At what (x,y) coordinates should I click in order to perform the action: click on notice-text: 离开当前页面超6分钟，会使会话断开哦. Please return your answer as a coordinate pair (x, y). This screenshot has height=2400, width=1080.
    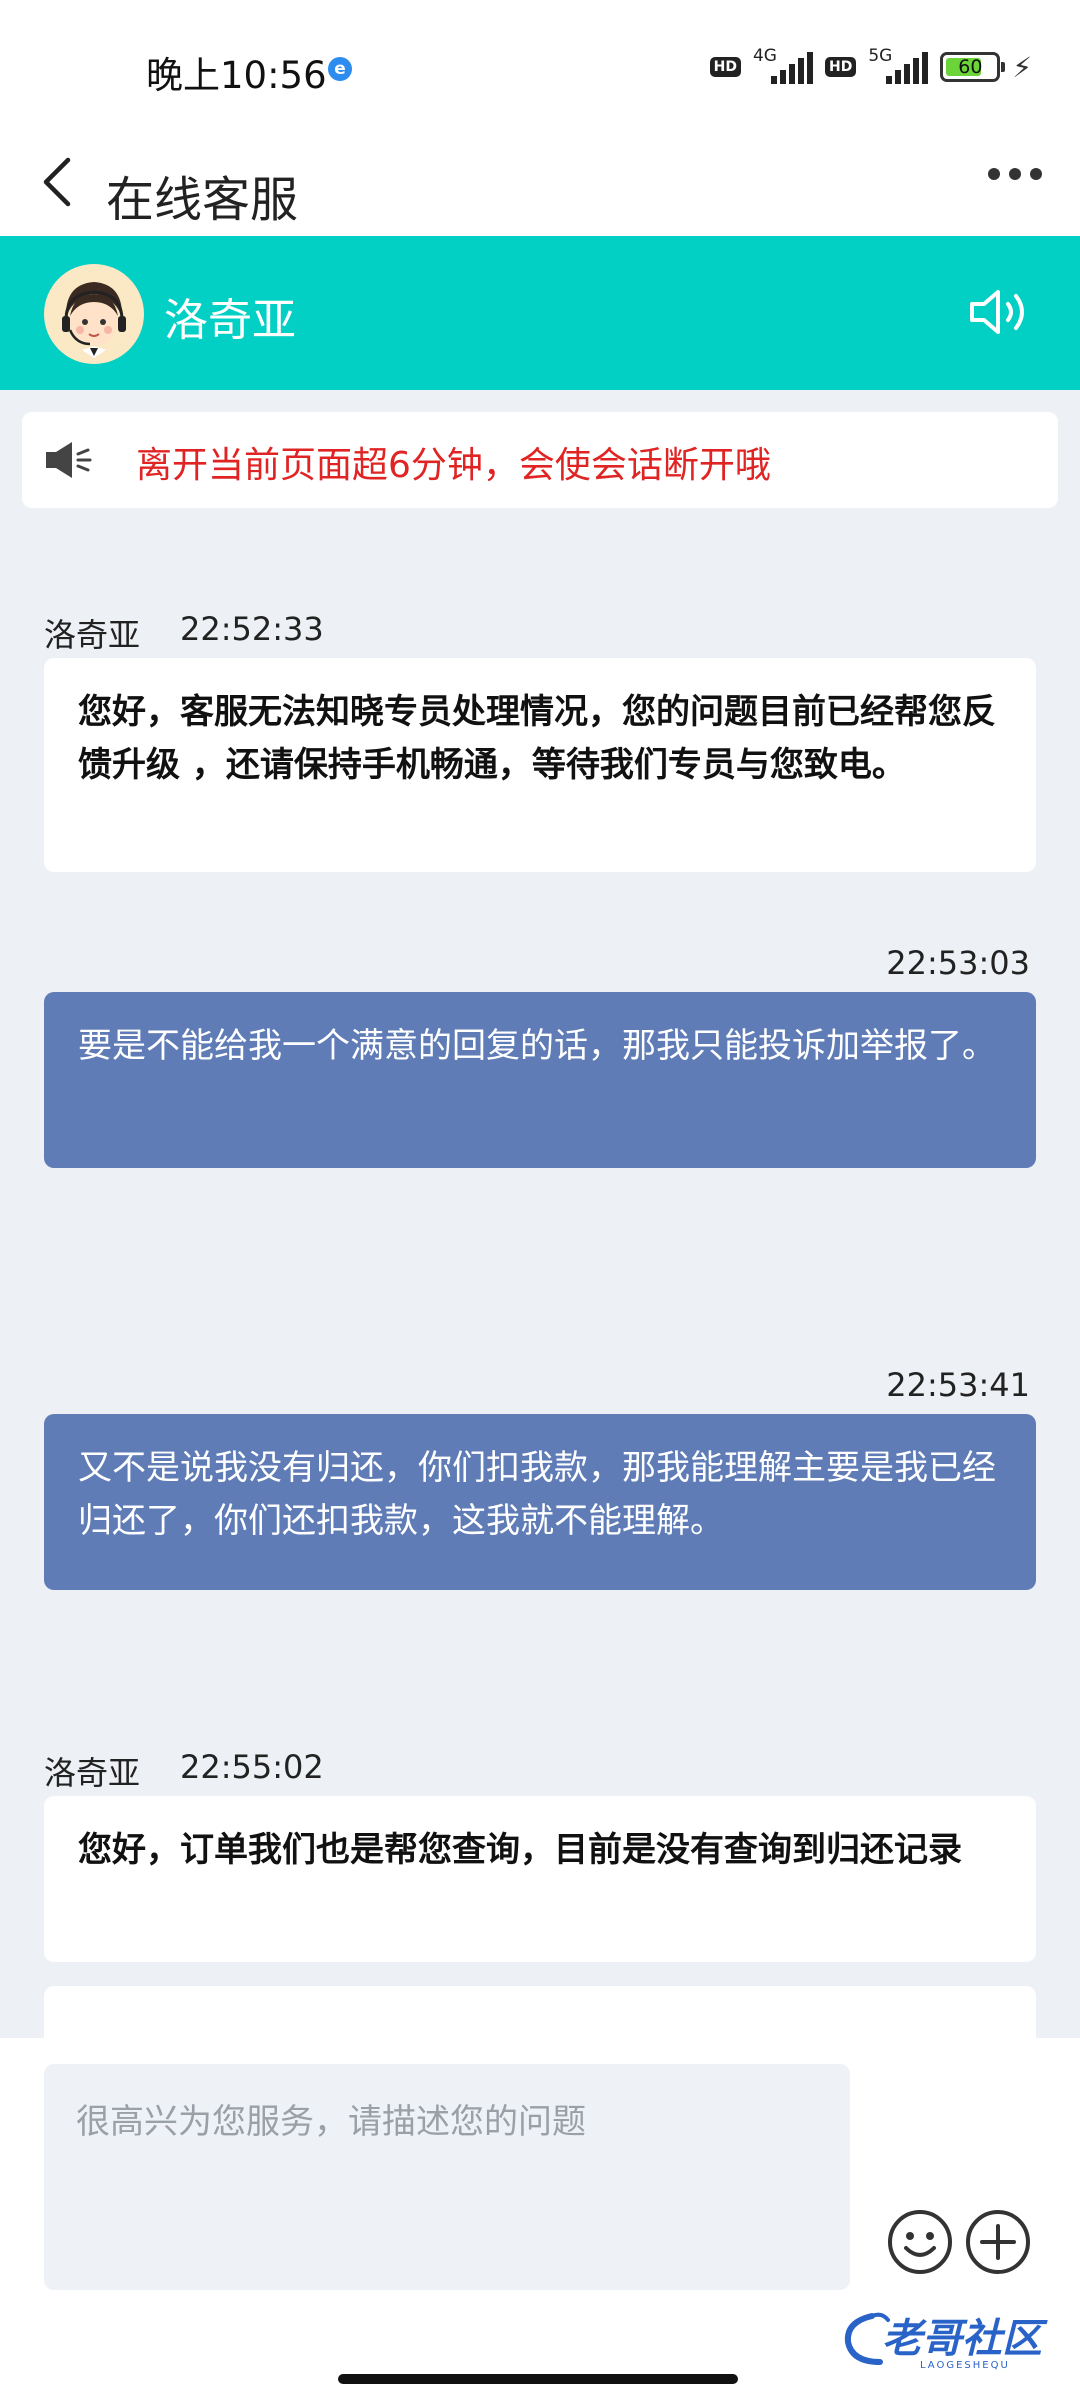
    Looking at the image, I should click on (453, 465).